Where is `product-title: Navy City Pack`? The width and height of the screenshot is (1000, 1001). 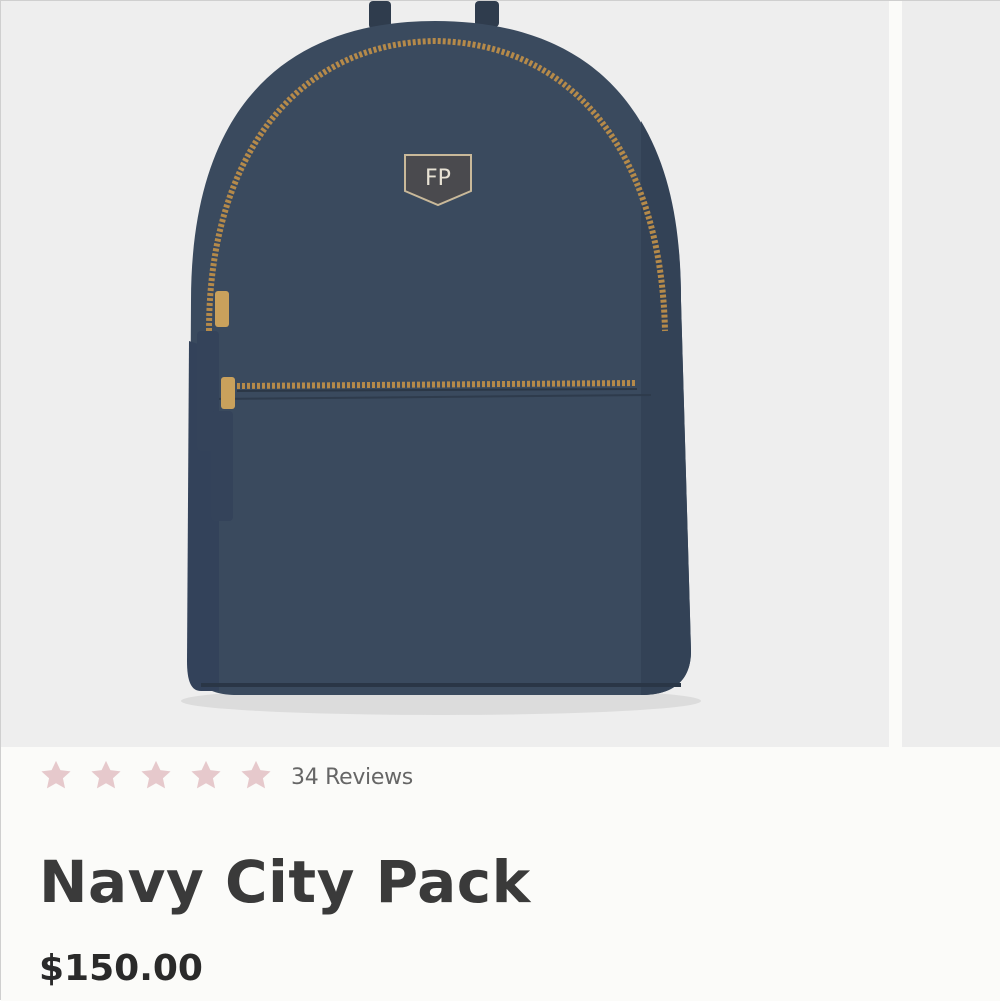
product-title: Navy City Pack is located at coordinates (285, 882).